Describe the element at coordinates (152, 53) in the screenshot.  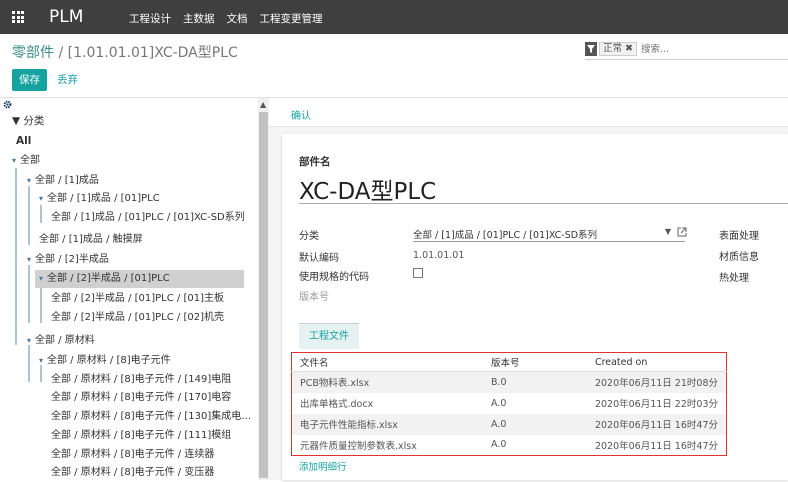
I see `breadcrumb-current: [1.01.01.01]XC-DA型PLC` at that location.